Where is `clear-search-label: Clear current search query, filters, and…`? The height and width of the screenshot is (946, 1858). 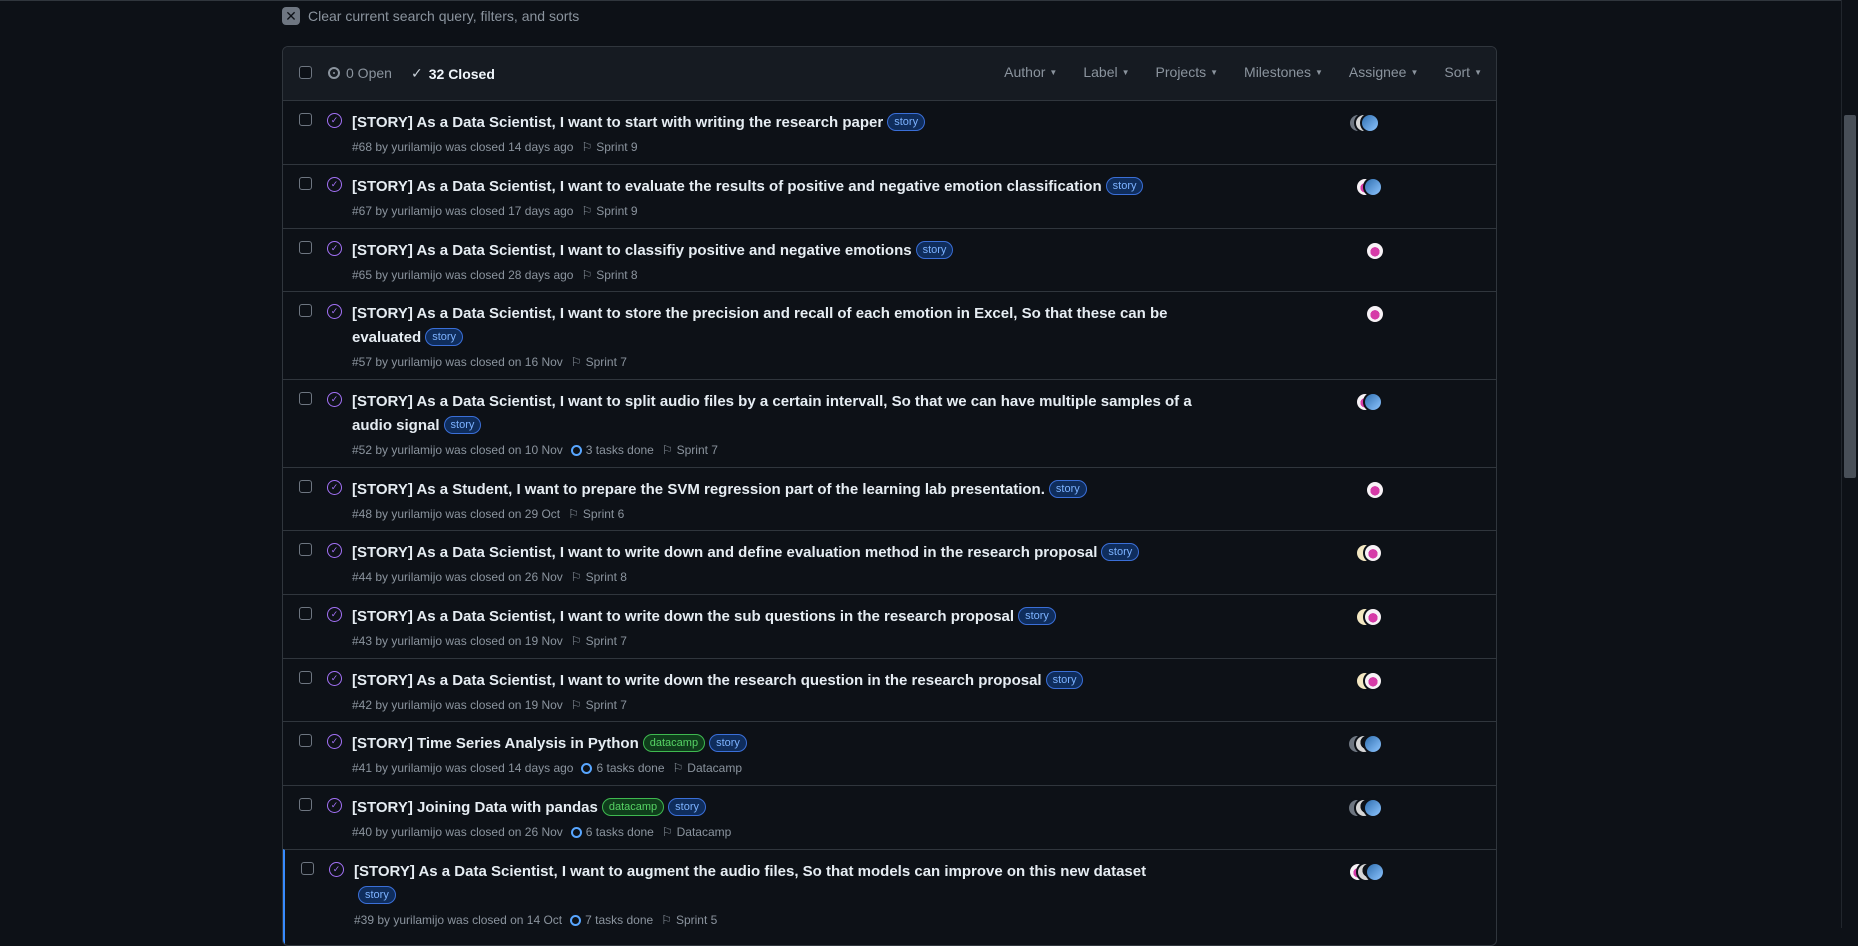
clear-search-label: Clear current search query, filters, and… is located at coordinates (444, 16).